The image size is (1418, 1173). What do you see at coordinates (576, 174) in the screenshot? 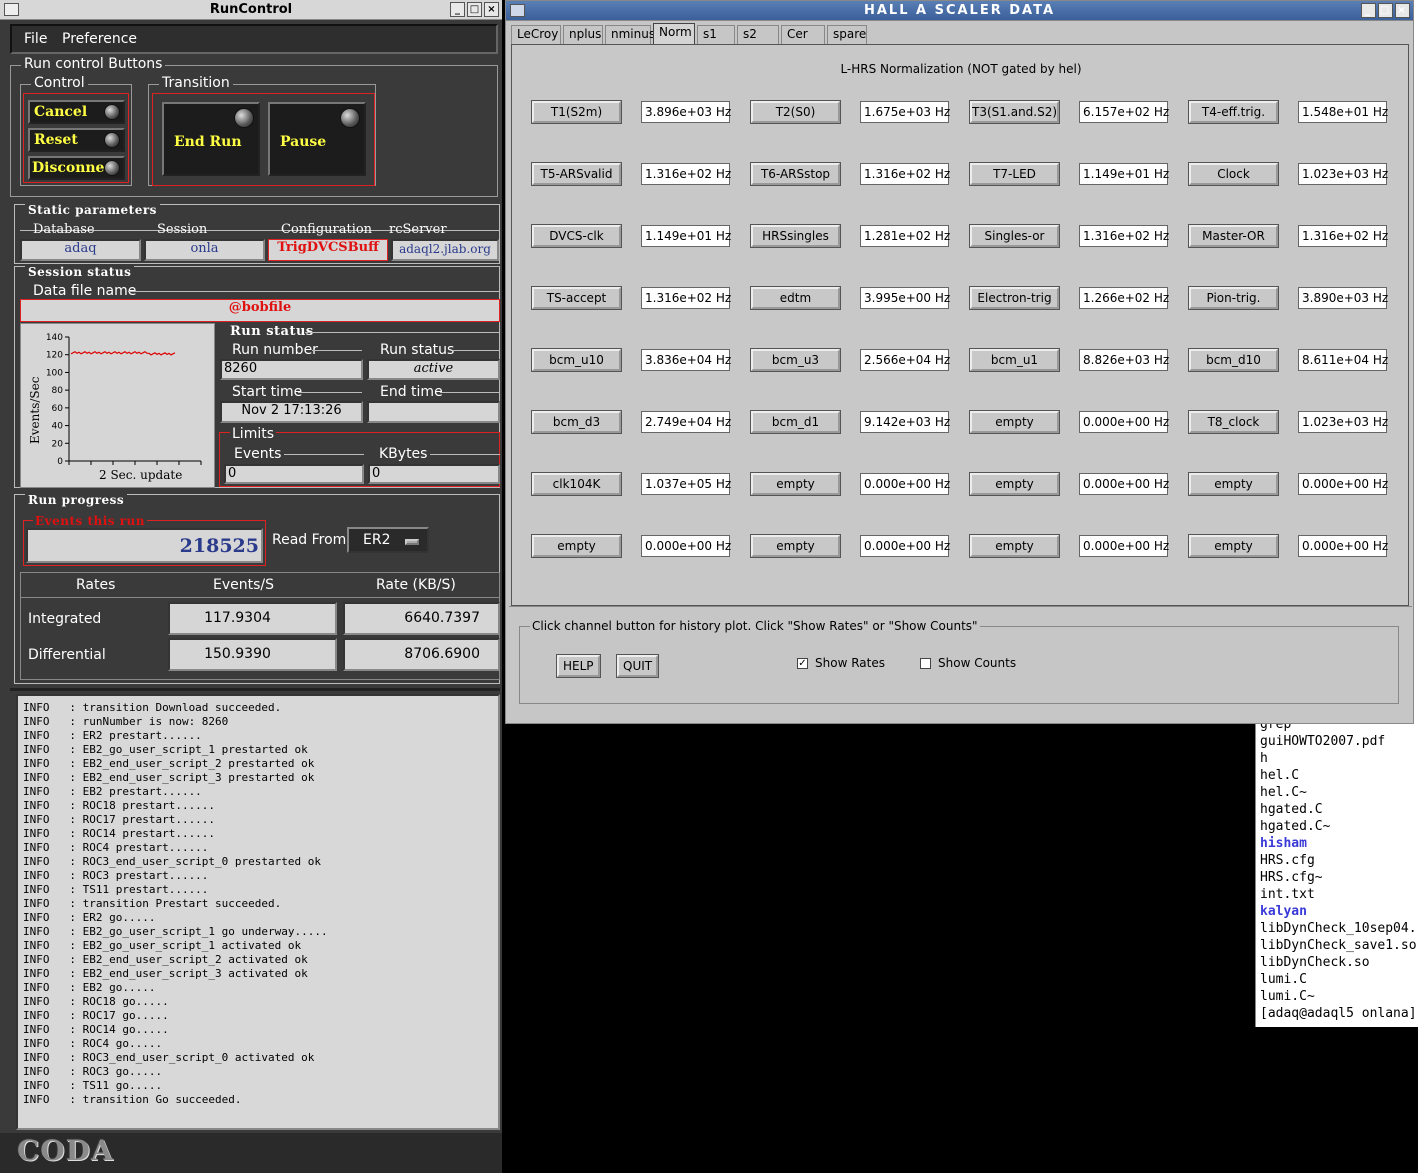
I see `channel-button: T5-ARSvalid` at bounding box center [576, 174].